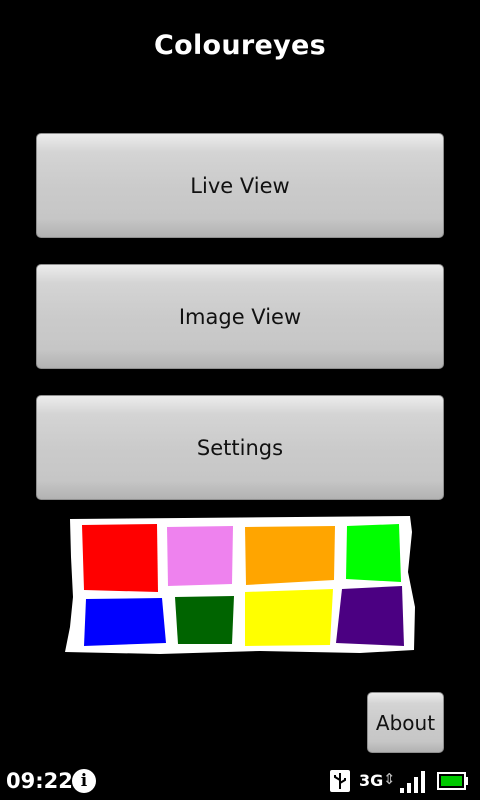 The height and width of the screenshot is (800, 480). I want to click on swatch-orange, so click(290, 555).